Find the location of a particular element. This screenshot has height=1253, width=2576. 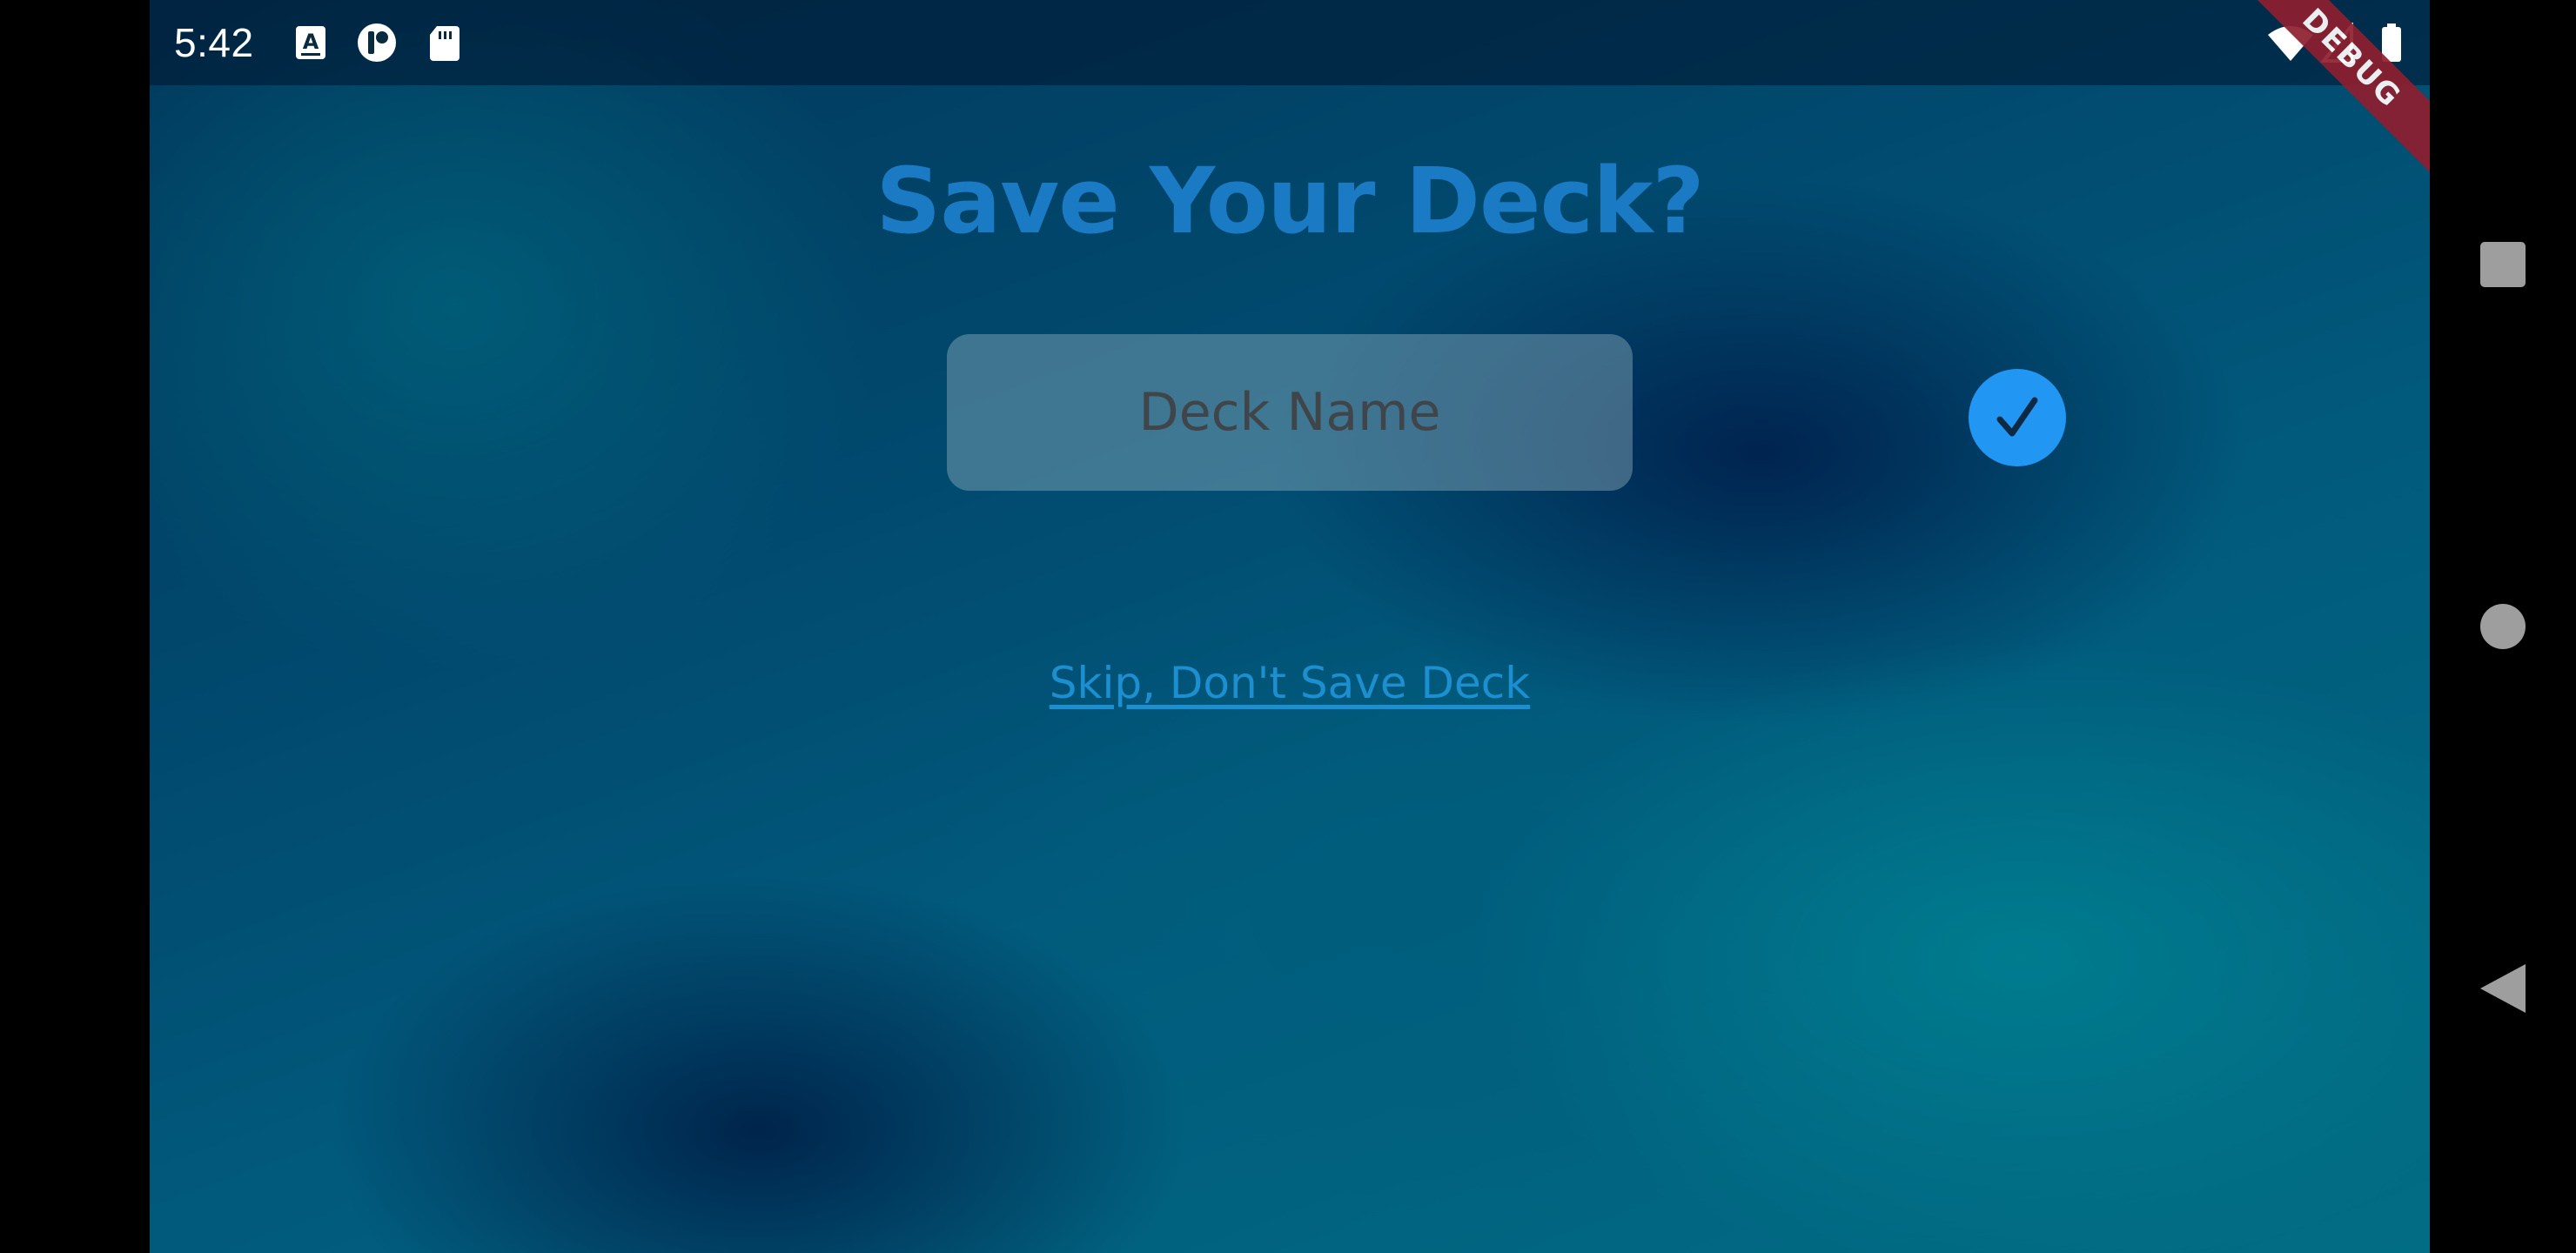

svg-text: A is located at coordinates (311, 42).